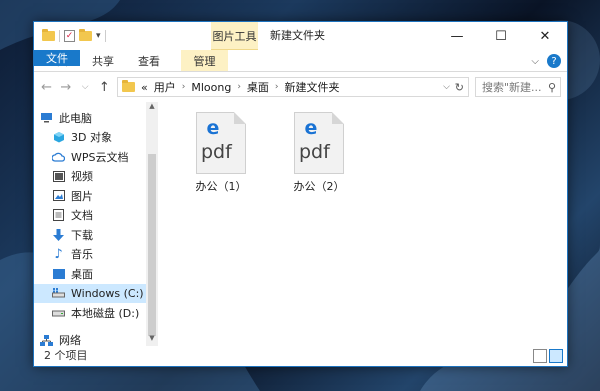 The height and width of the screenshot is (391, 600). I want to click on ribbon-tabs: 文件 主页 共享 查看 管理 ⌵ ?, so click(300, 61).